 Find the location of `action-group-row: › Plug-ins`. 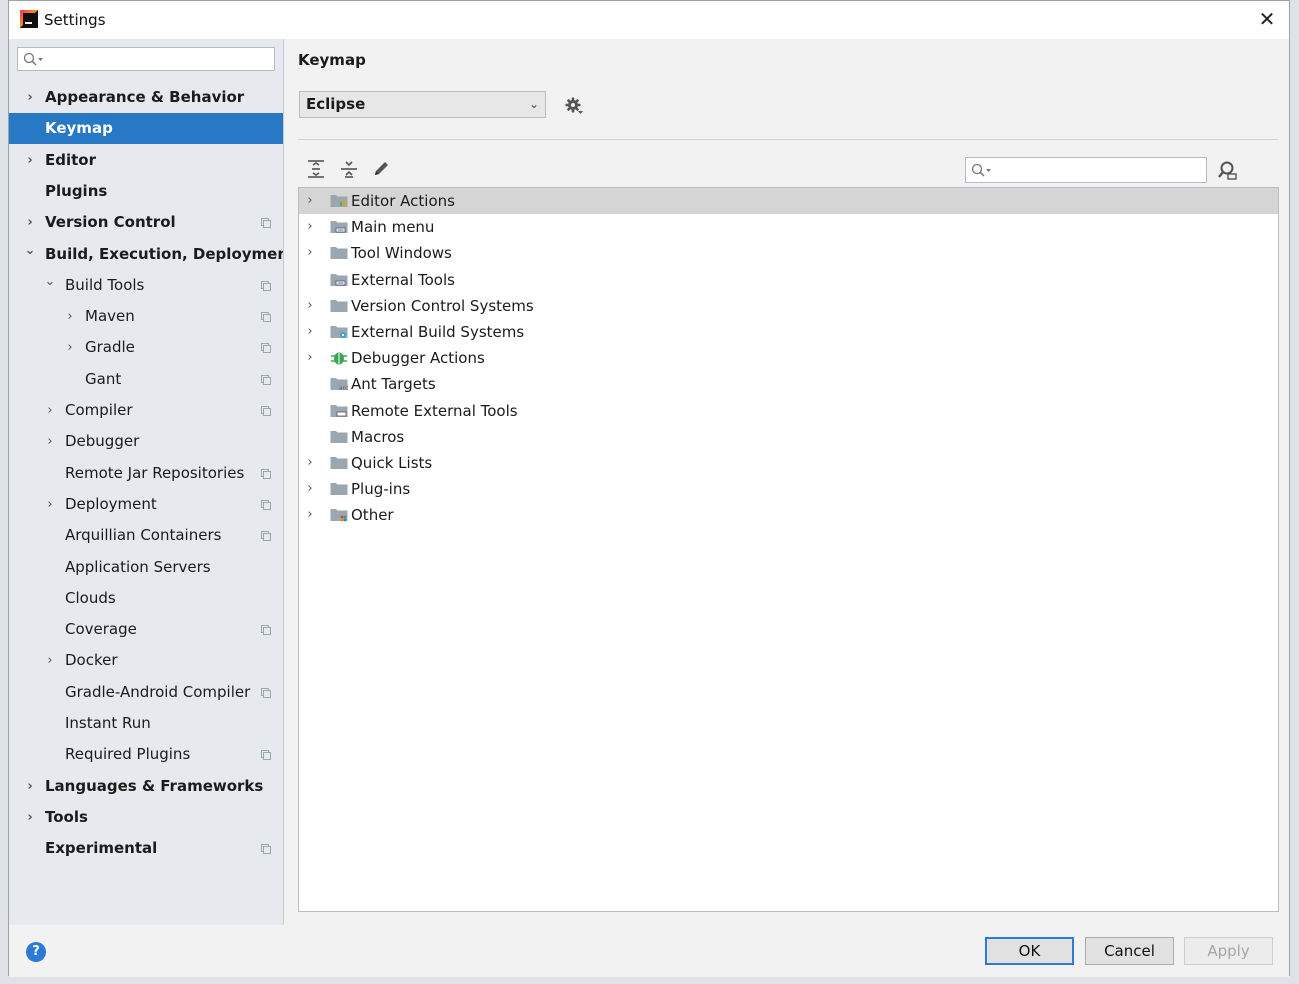

action-group-row: › Plug-ins is located at coordinates (788, 489).